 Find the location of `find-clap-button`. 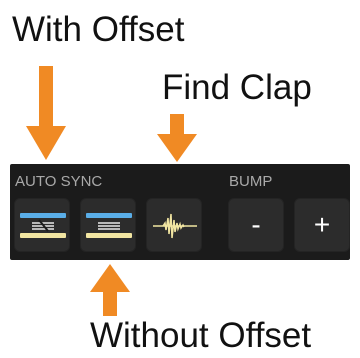

find-clap-button is located at coordinates (174, 225).